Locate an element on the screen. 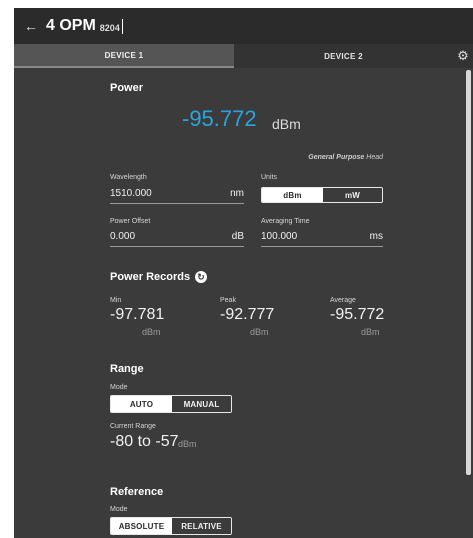 Image resolution: width=473 pixels, height=538 pixels. wavelength-label: Wavelength is located at coordinates (128, 177).